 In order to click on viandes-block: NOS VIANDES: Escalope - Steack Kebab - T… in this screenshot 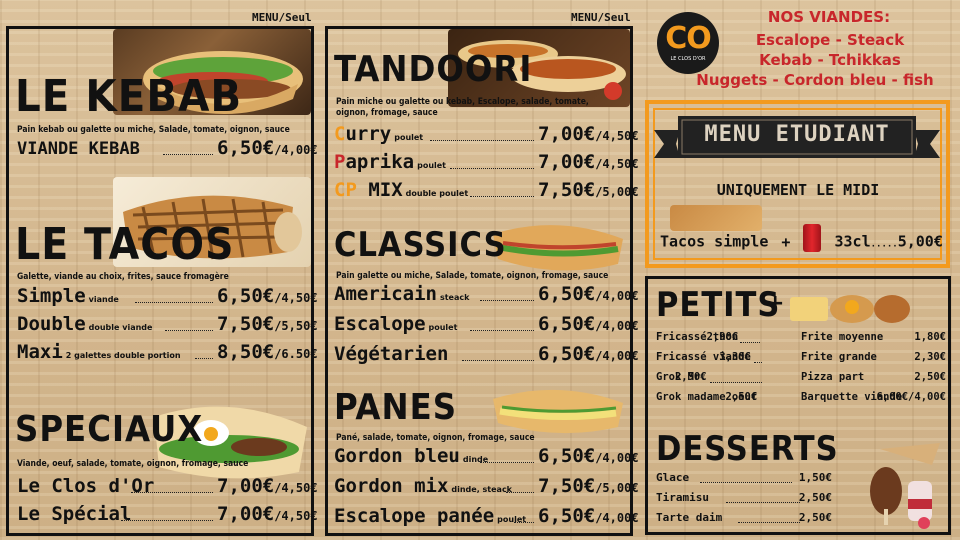, I will do `click(815, 48)`.